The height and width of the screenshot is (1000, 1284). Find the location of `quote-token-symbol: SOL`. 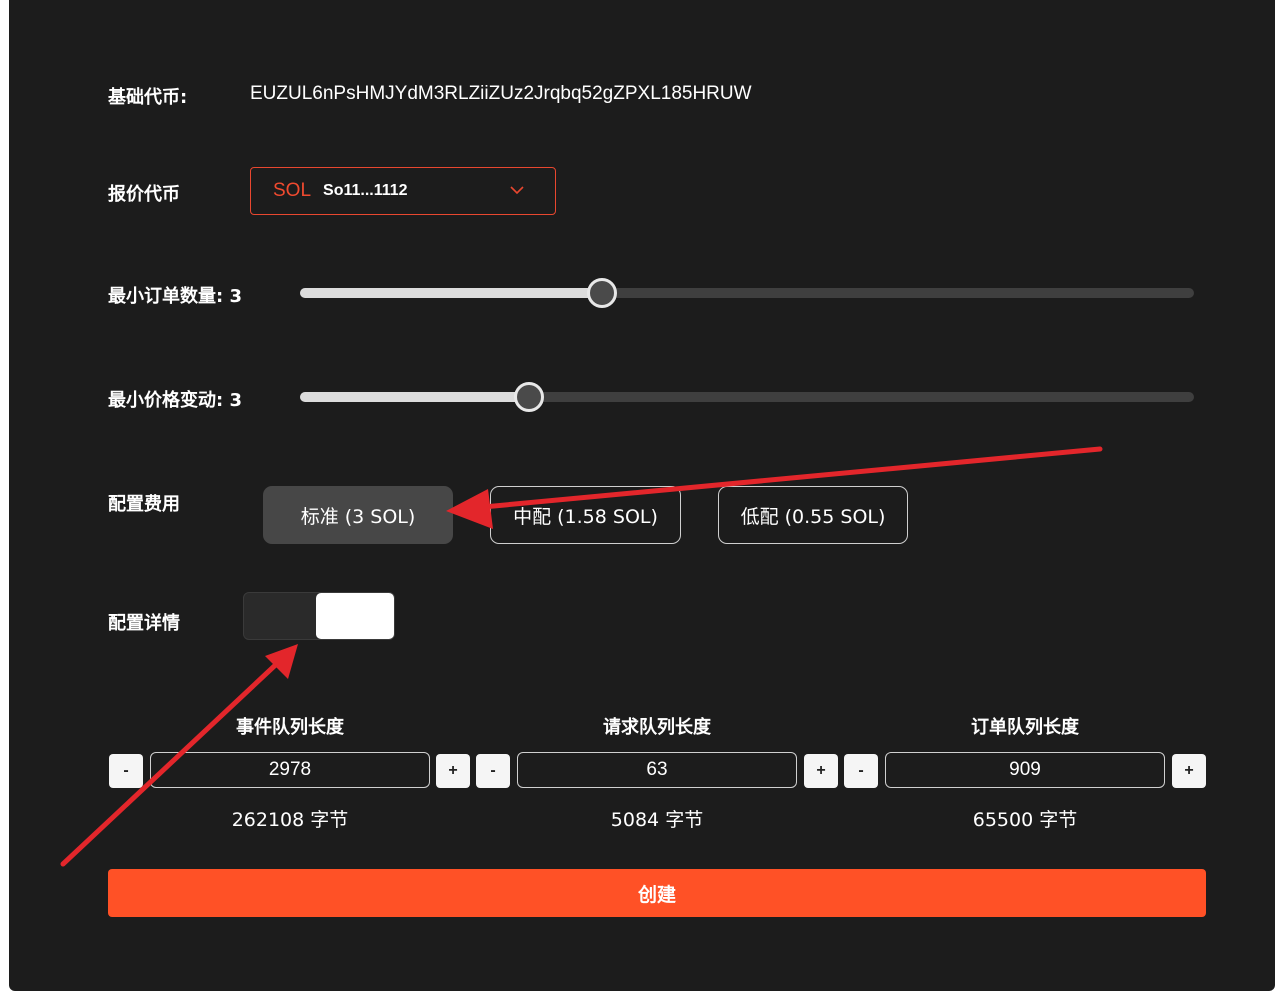

quote-token-symbol: SOL is located at coordinates (292, 190).